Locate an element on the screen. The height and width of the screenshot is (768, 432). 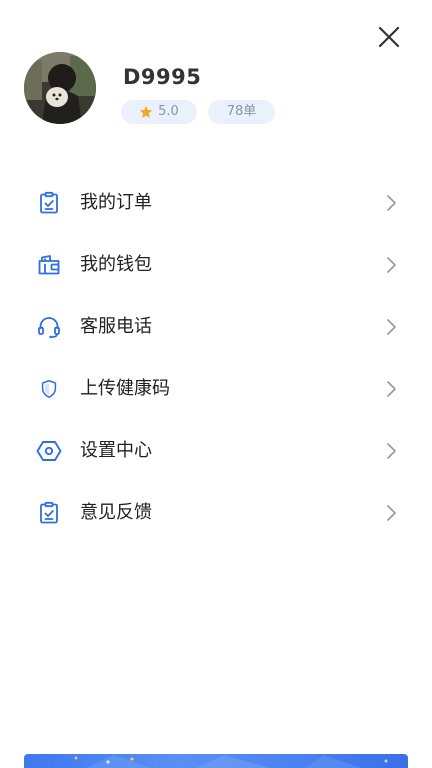
menu-item-label: 上传健康码 is located at coordinates (125, 388).